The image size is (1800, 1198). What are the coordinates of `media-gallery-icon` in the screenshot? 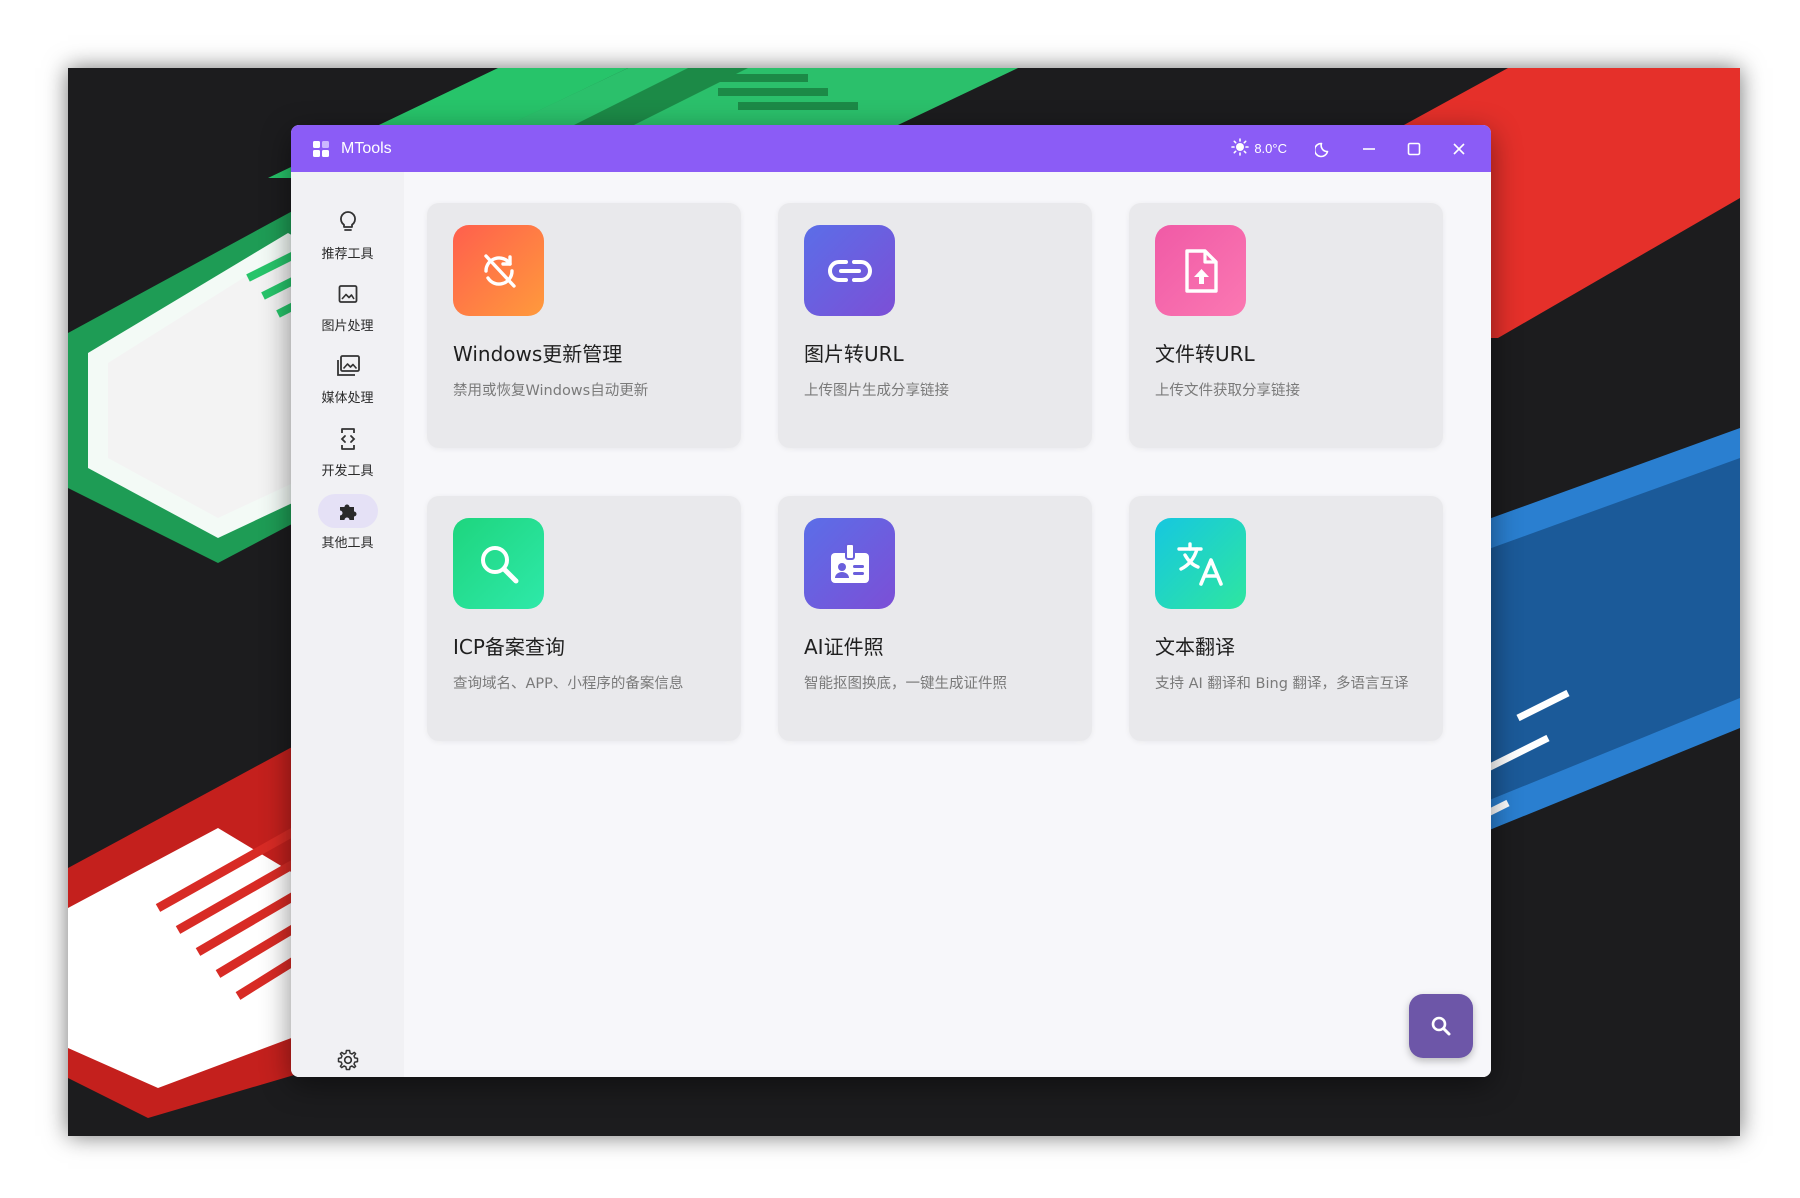 It's located at (348, 366).